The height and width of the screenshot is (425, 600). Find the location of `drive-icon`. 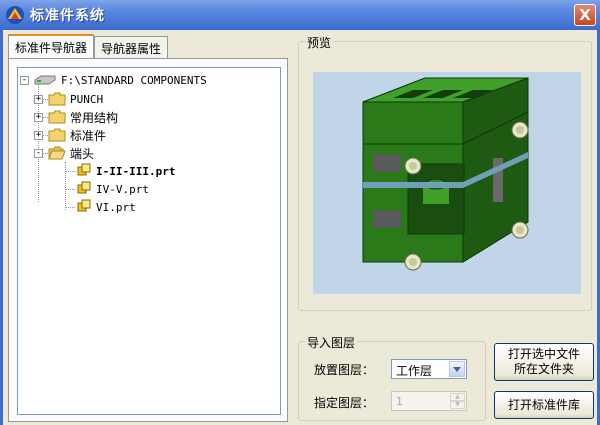

drive-icon is located at coordinates (45, 80).